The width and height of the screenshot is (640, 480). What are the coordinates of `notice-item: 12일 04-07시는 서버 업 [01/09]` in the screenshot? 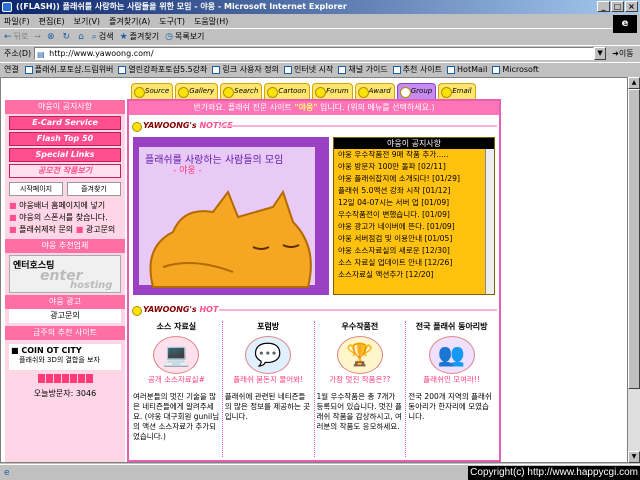 It's located at (414, 203).